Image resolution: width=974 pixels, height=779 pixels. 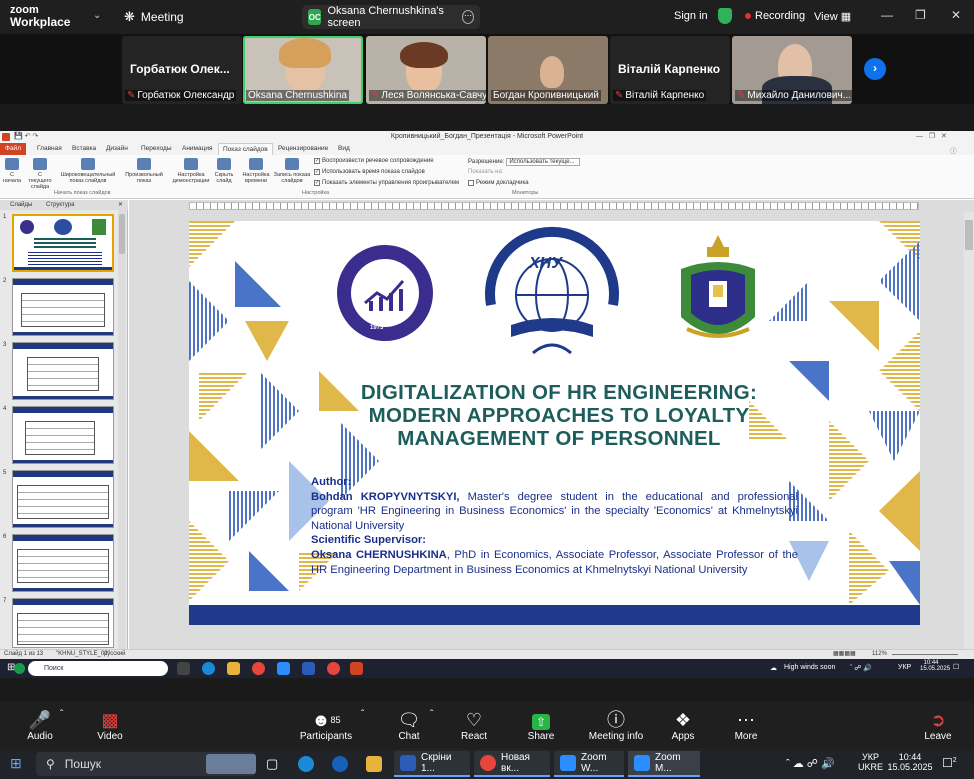 What do you see at coordinates (12, 171) in the screenshot?
I see `from-beginning-button: С начала` at bounding box center [12, 171].